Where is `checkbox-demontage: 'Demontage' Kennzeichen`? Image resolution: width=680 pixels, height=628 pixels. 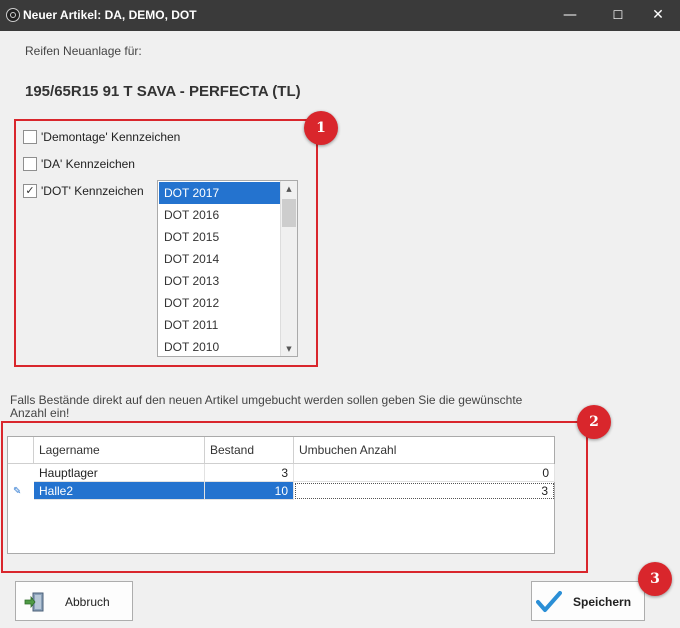 checkbox-demontage: 'Demontage' Kennzeichen is located at coordinates (101, 136).